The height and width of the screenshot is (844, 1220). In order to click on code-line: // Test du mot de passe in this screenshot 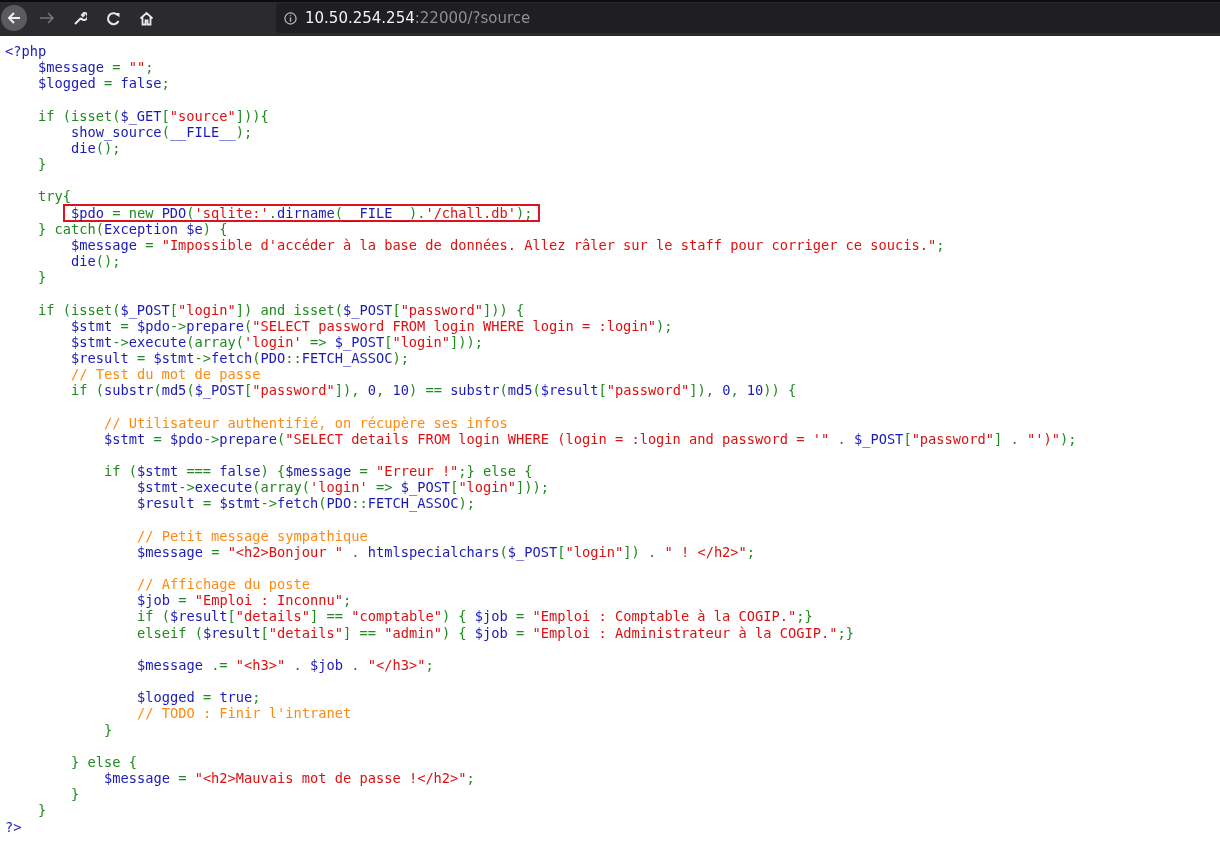, I will do `click(165, 374)`.